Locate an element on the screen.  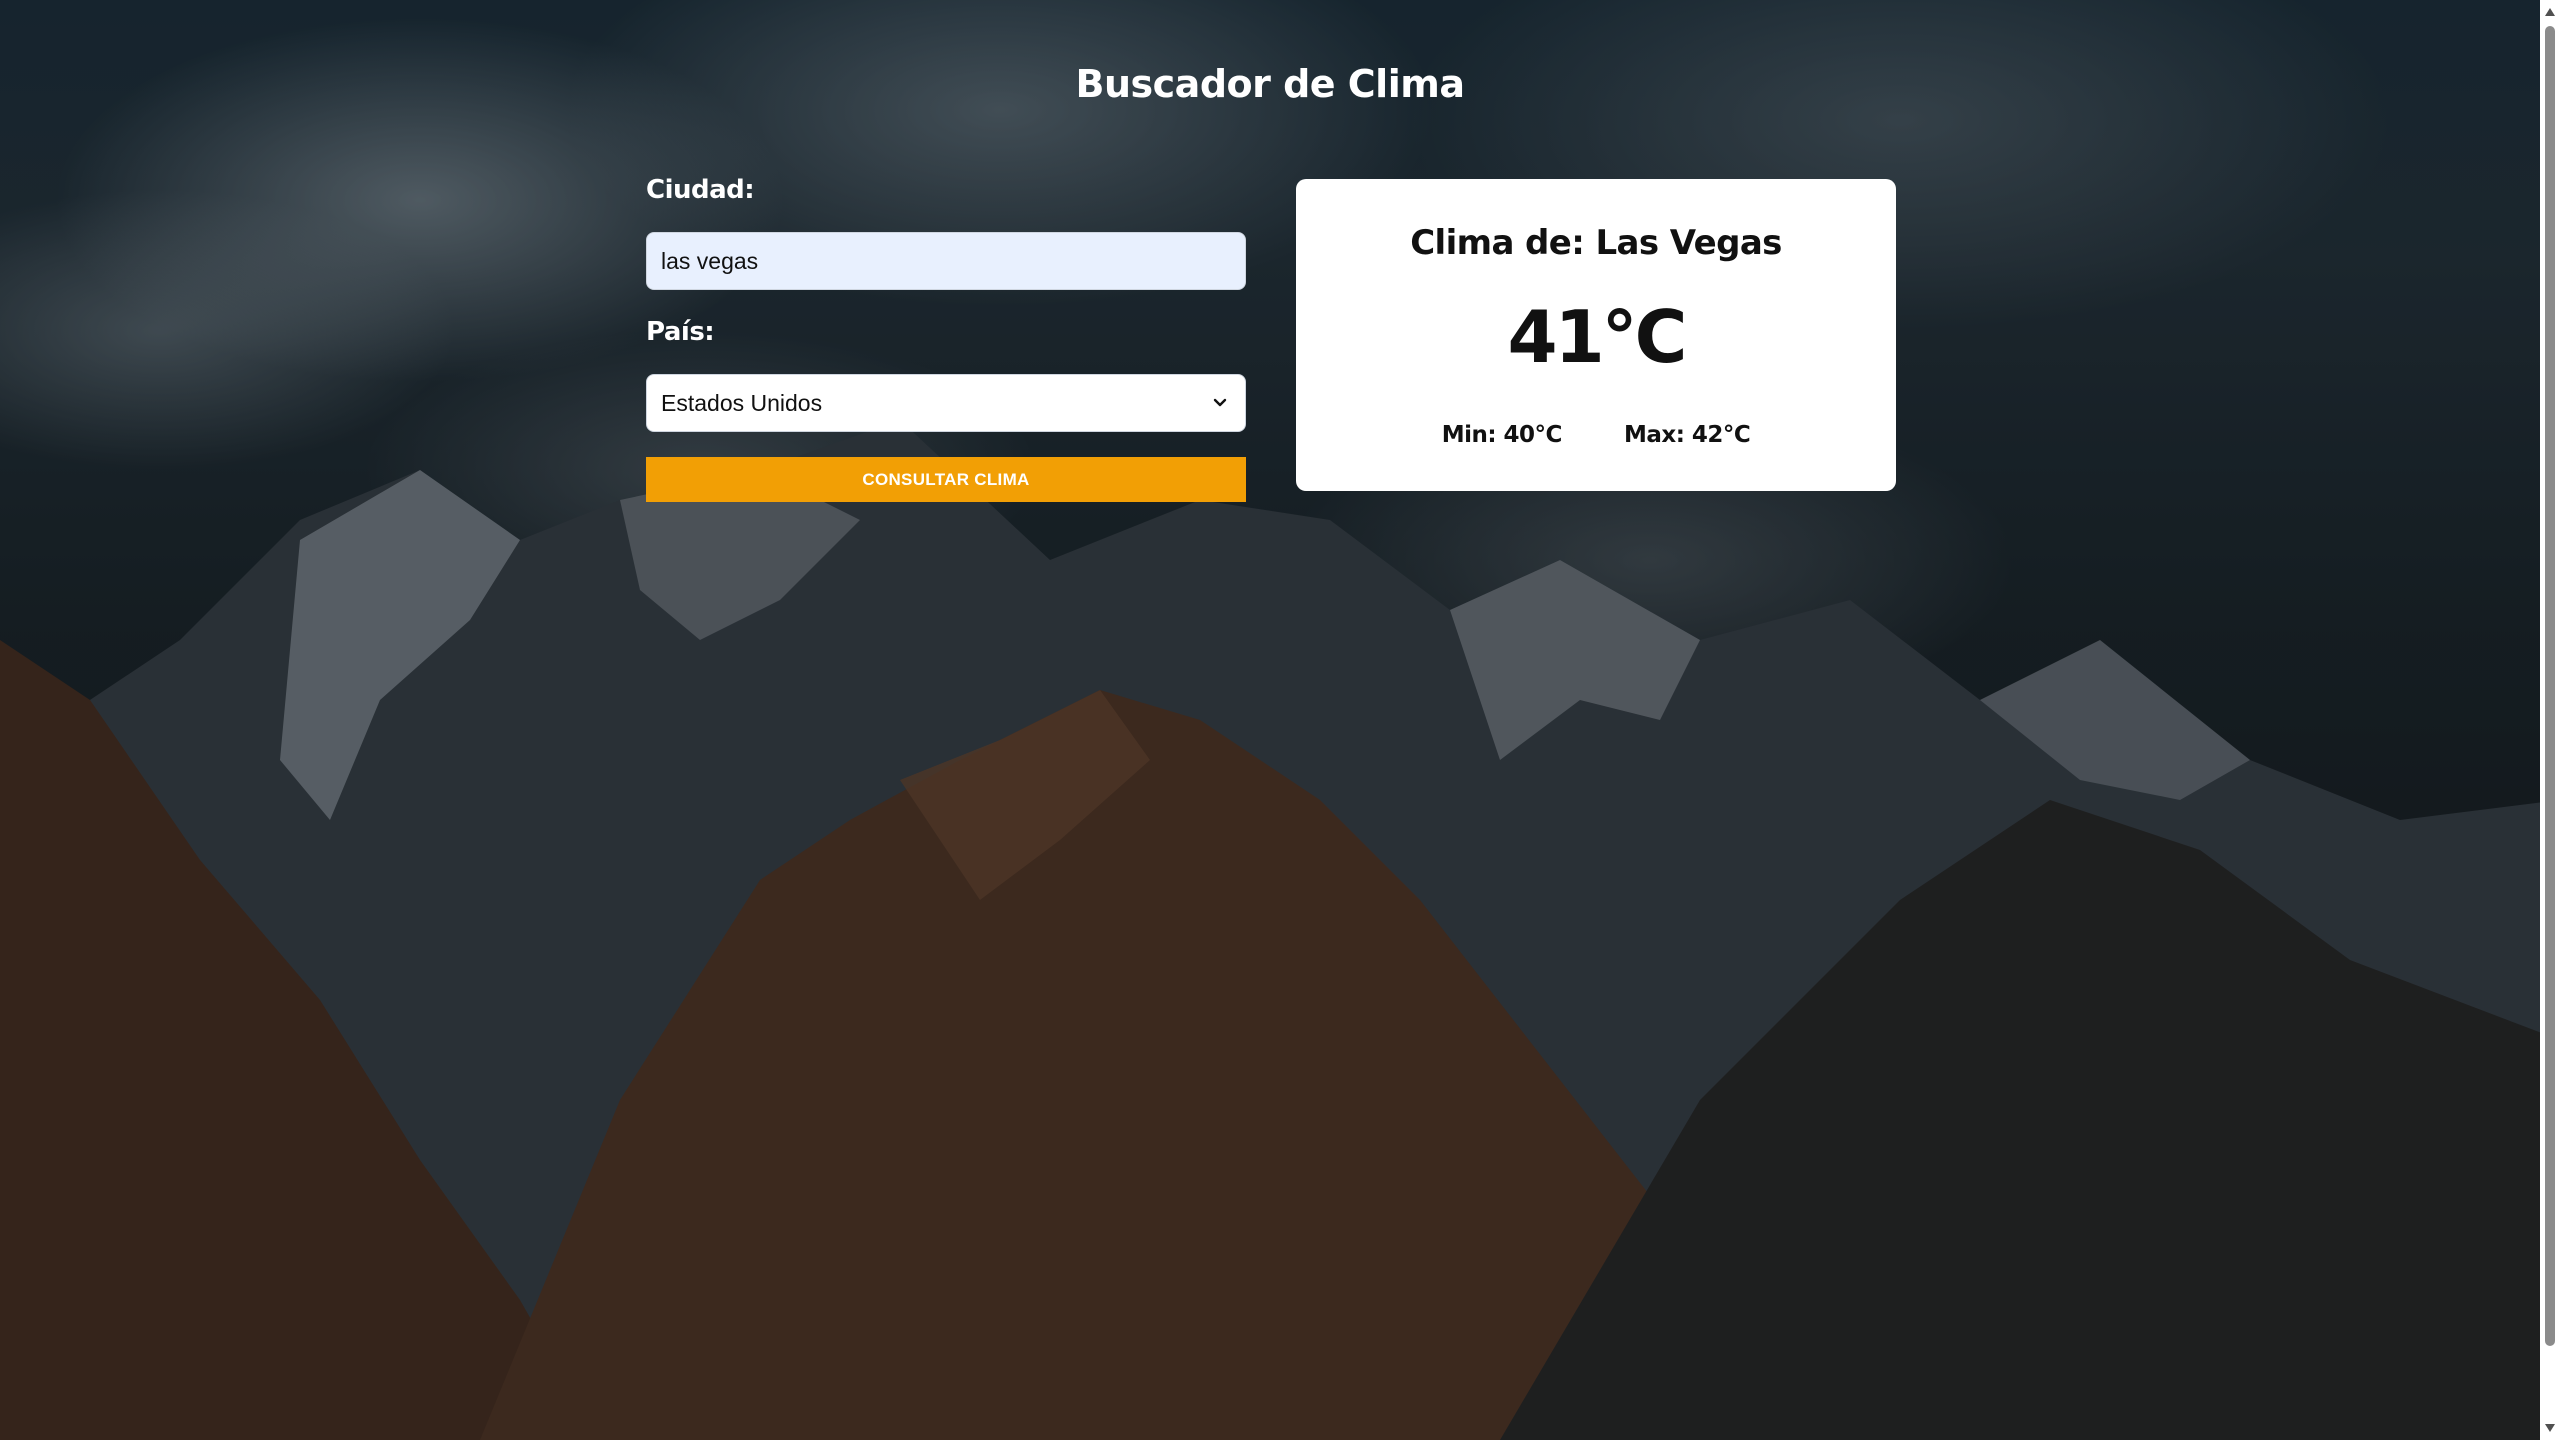
temperature-range: Min: 40°C Max: 42°C is located at coordinates (1596, 435).